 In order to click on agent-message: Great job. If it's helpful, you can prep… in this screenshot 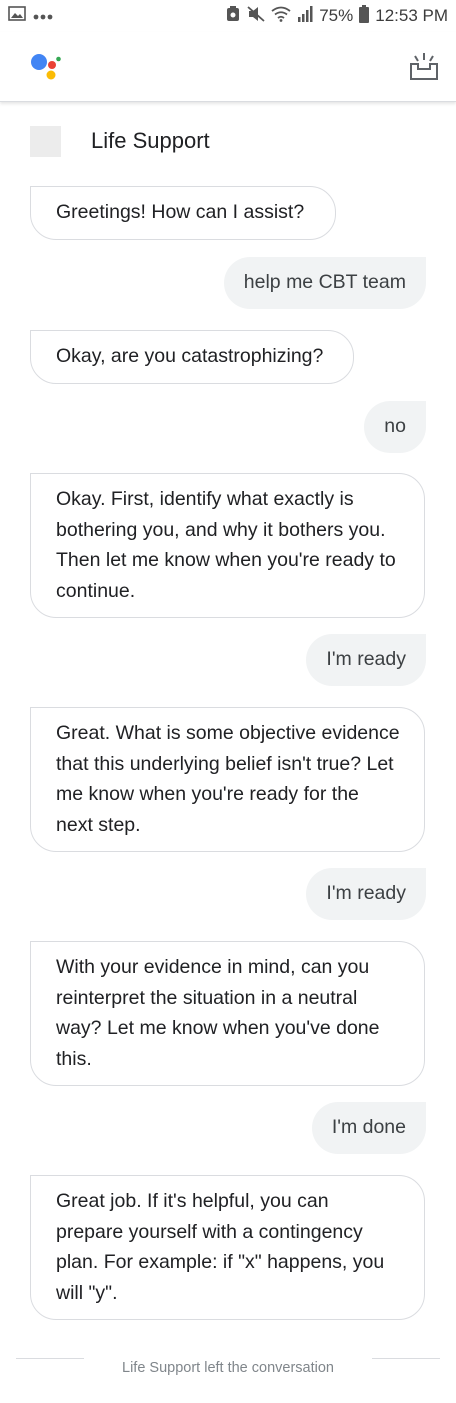, I will do `click(227, 1247)`.